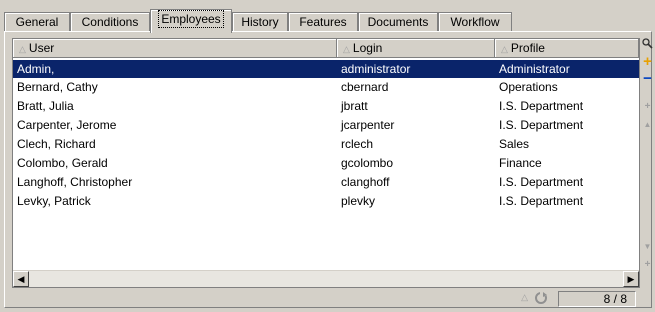 The width and height of the screenshot is (655, 312). Describe the element at coordinates (357, 144) in the screenshot. I see `cell-login: rclech` at that location.